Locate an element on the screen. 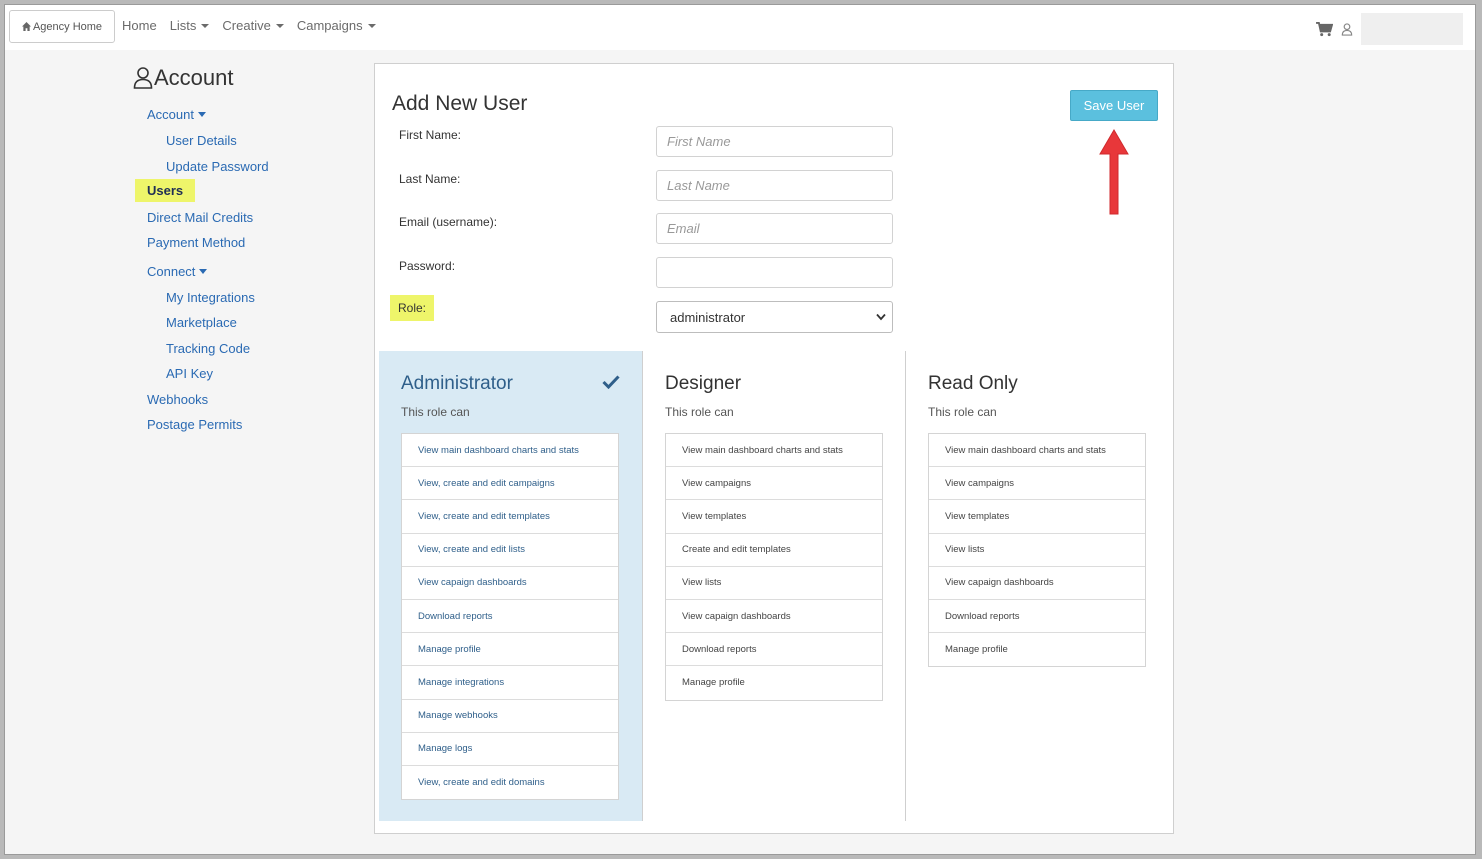  nav-creative-label: Creative is located at coordinates (246, 25).